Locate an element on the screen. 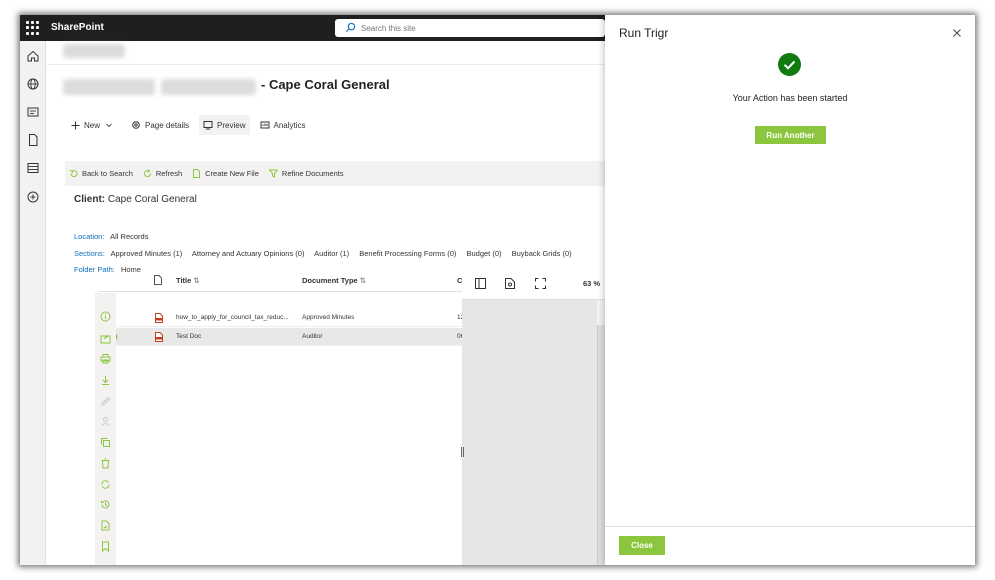 The height and width of the screenshot is (580, 995). page-details-button: Page details is located at coordinates (160, 125).